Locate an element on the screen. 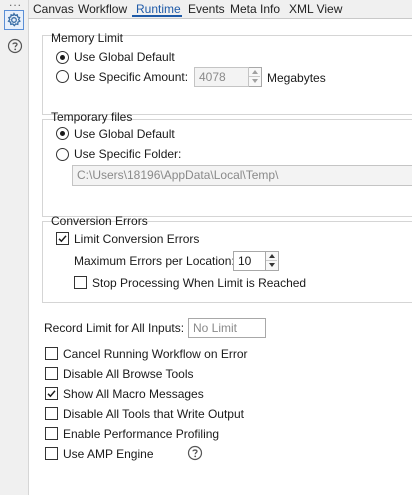  max-errors-spinner is located at coordinates (272, 261).